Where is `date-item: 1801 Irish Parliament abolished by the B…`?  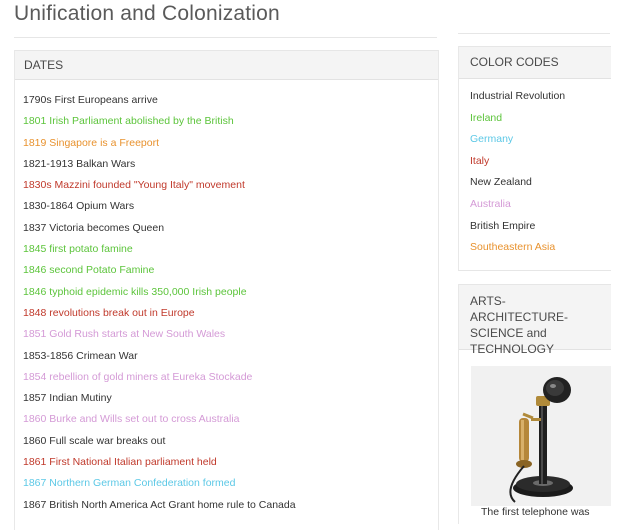 date-item: 1801 Irish Parliament abolished by the B… is located at coordinates (128, 121).